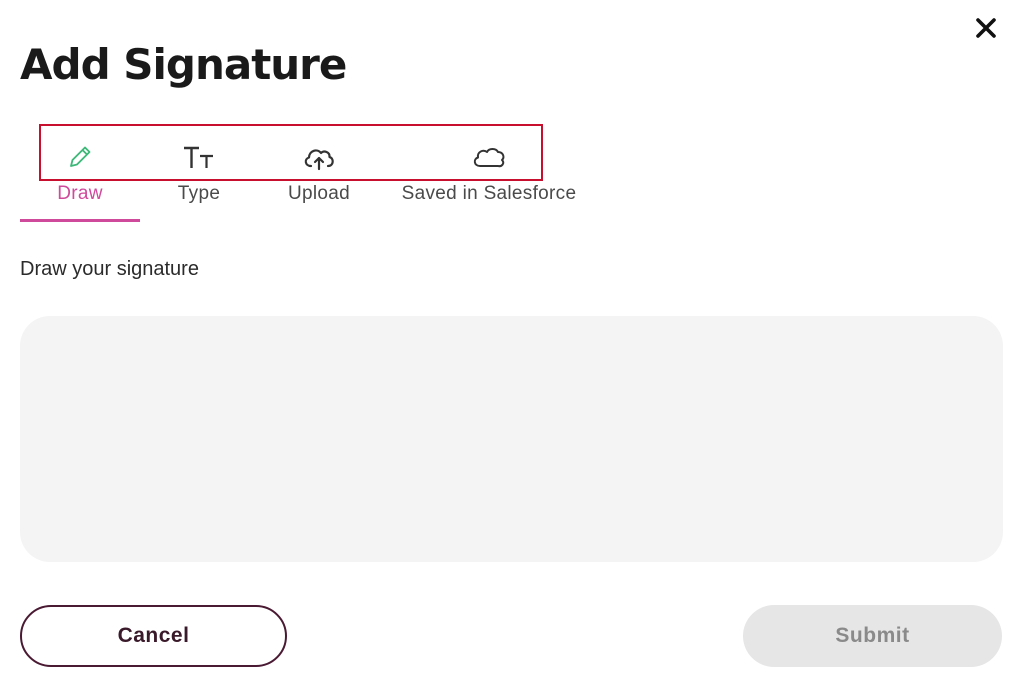 The height and width of the screenshot is (692, 1024). What do you see at coordinates (183, 64) in the screenshot?
I see `dialog-title: Add Signature` at bounding box center [183, 64].